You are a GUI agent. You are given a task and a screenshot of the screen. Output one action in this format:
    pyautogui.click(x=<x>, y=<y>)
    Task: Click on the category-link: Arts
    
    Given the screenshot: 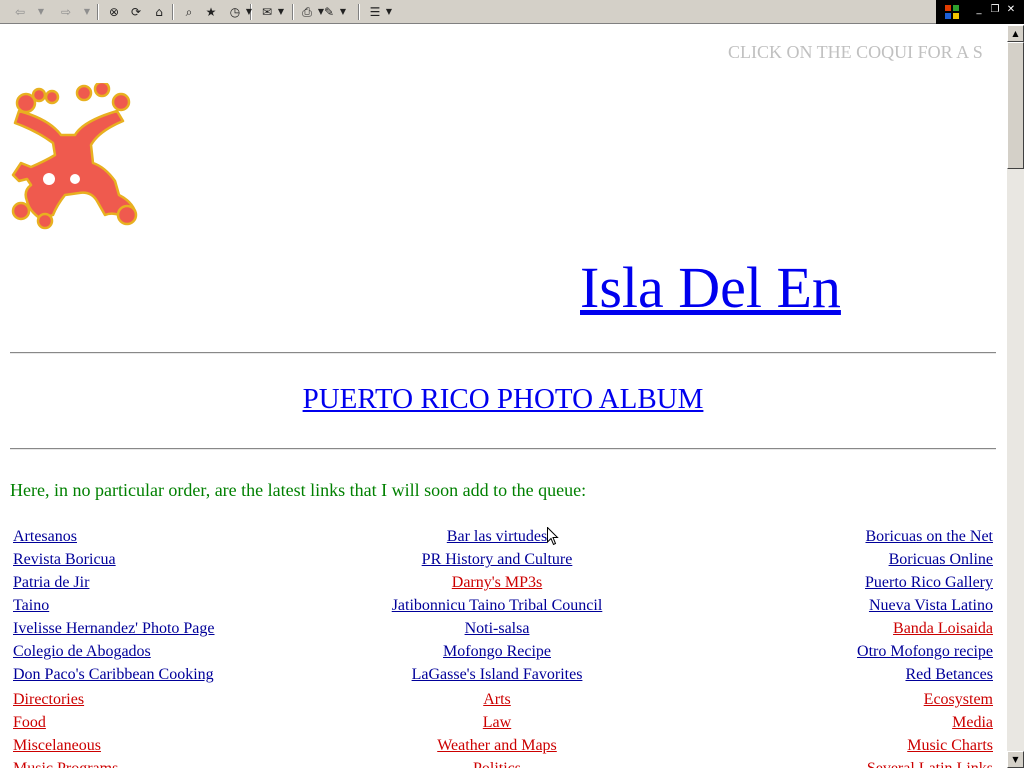 What is the action you would take?
    pyautogui.click(x=497, y=700)
    